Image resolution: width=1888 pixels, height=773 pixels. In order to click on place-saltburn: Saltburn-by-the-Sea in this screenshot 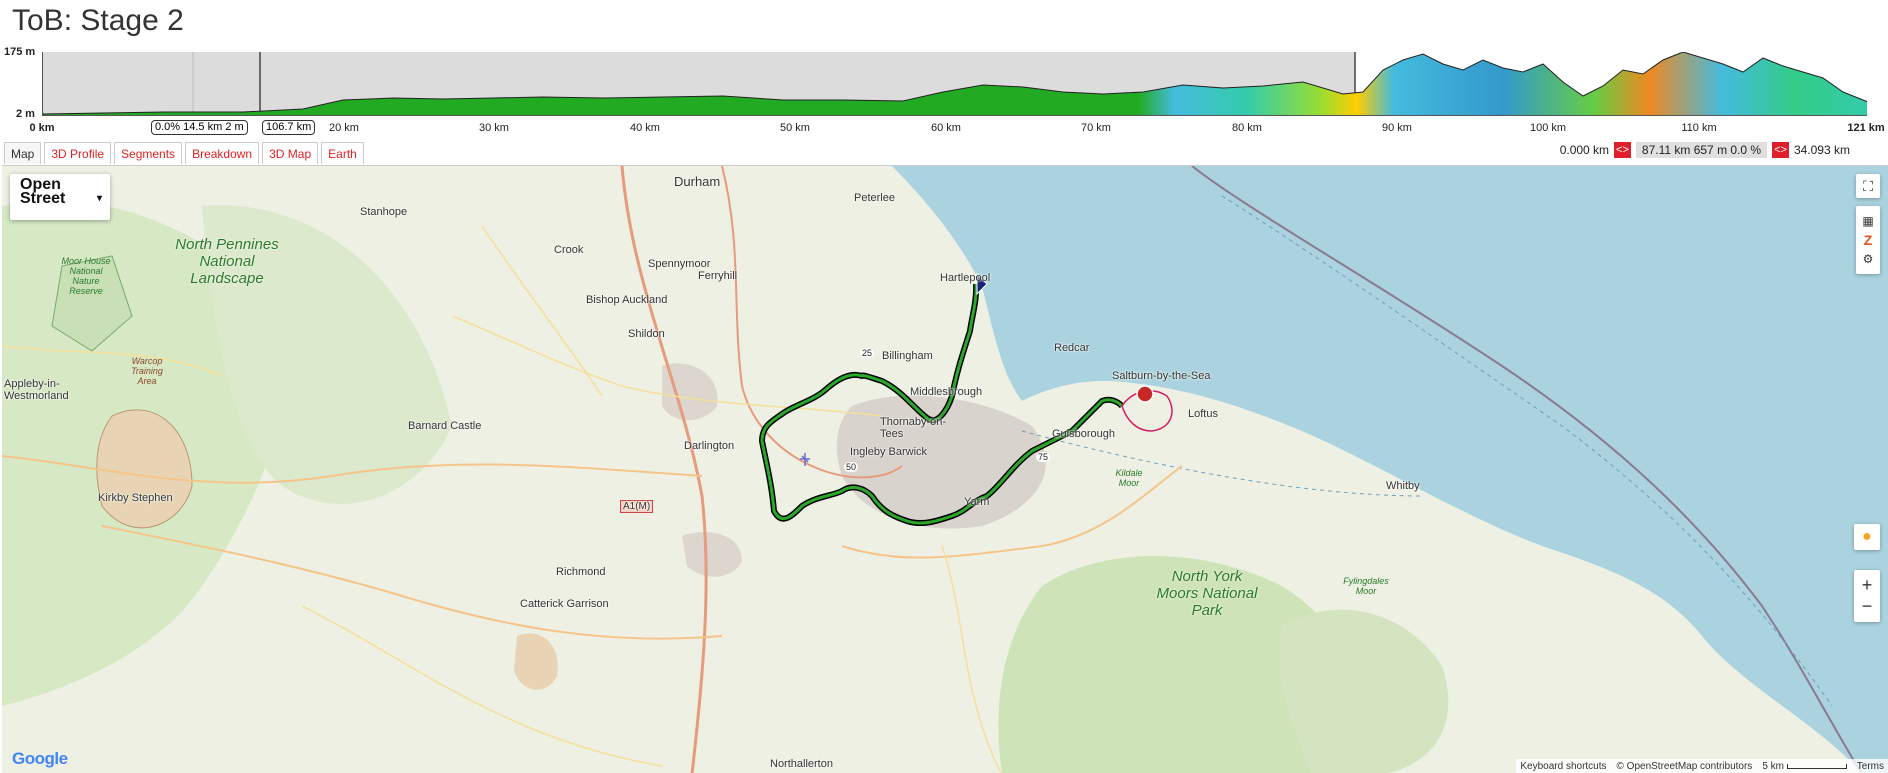, I will do `click(1161, 376)`.